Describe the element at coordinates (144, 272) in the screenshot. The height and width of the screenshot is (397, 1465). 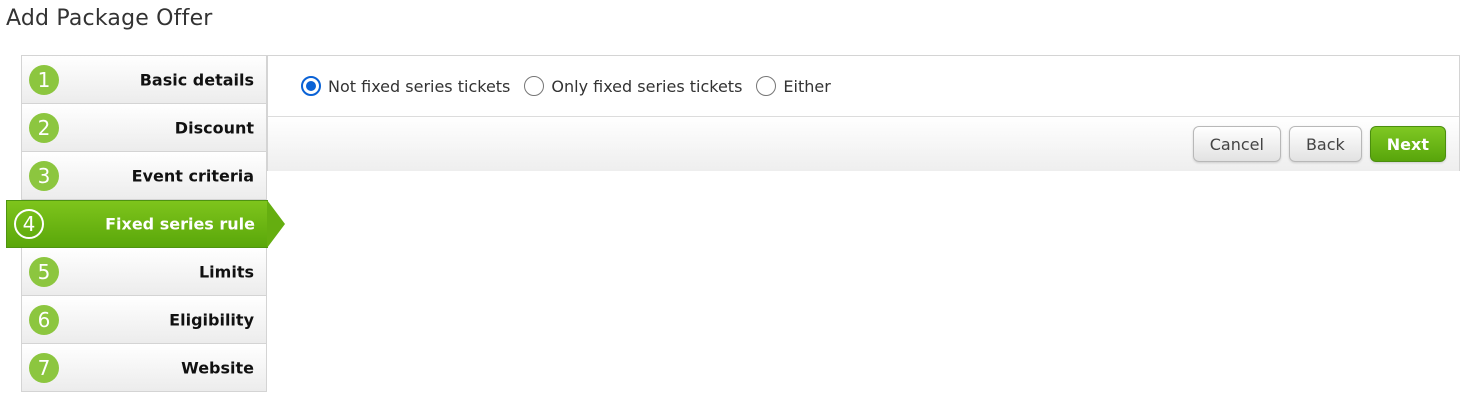
I see `step-limits: 5 Limits` at that location.